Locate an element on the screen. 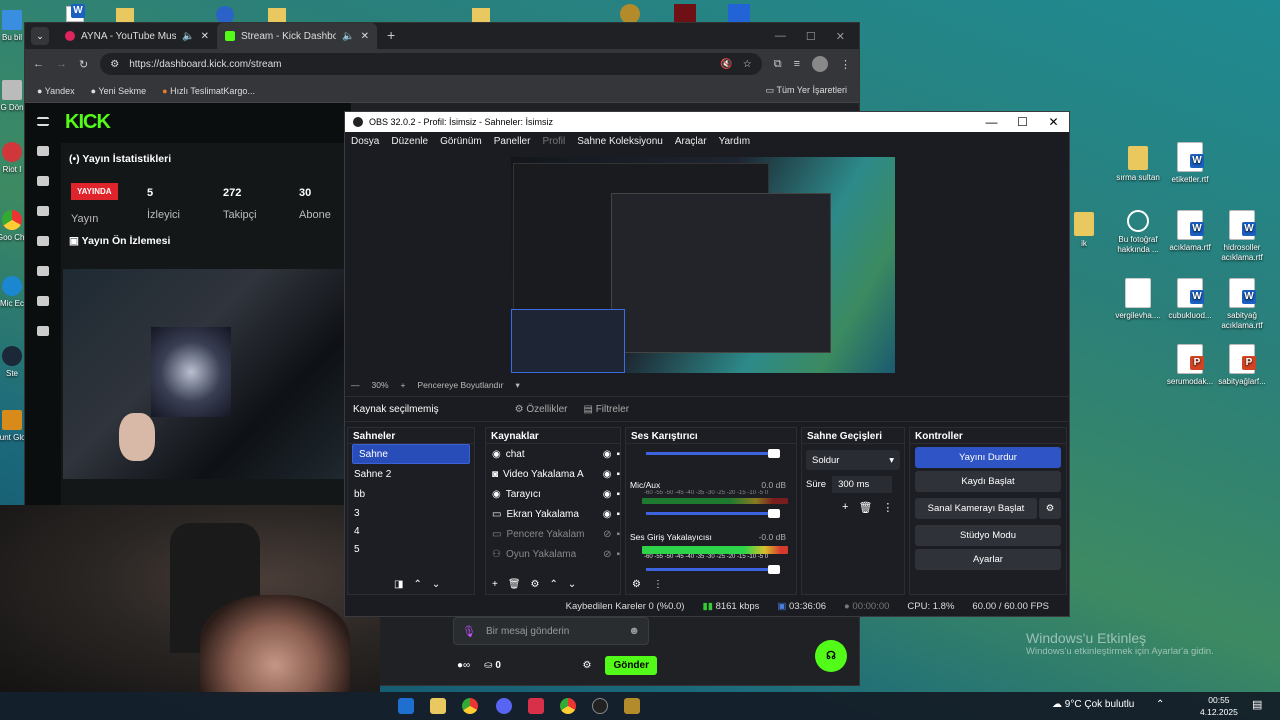 This screenshot has width=1280, height=720. notification-icon: ▤ is located at coordinates (1257, 704).